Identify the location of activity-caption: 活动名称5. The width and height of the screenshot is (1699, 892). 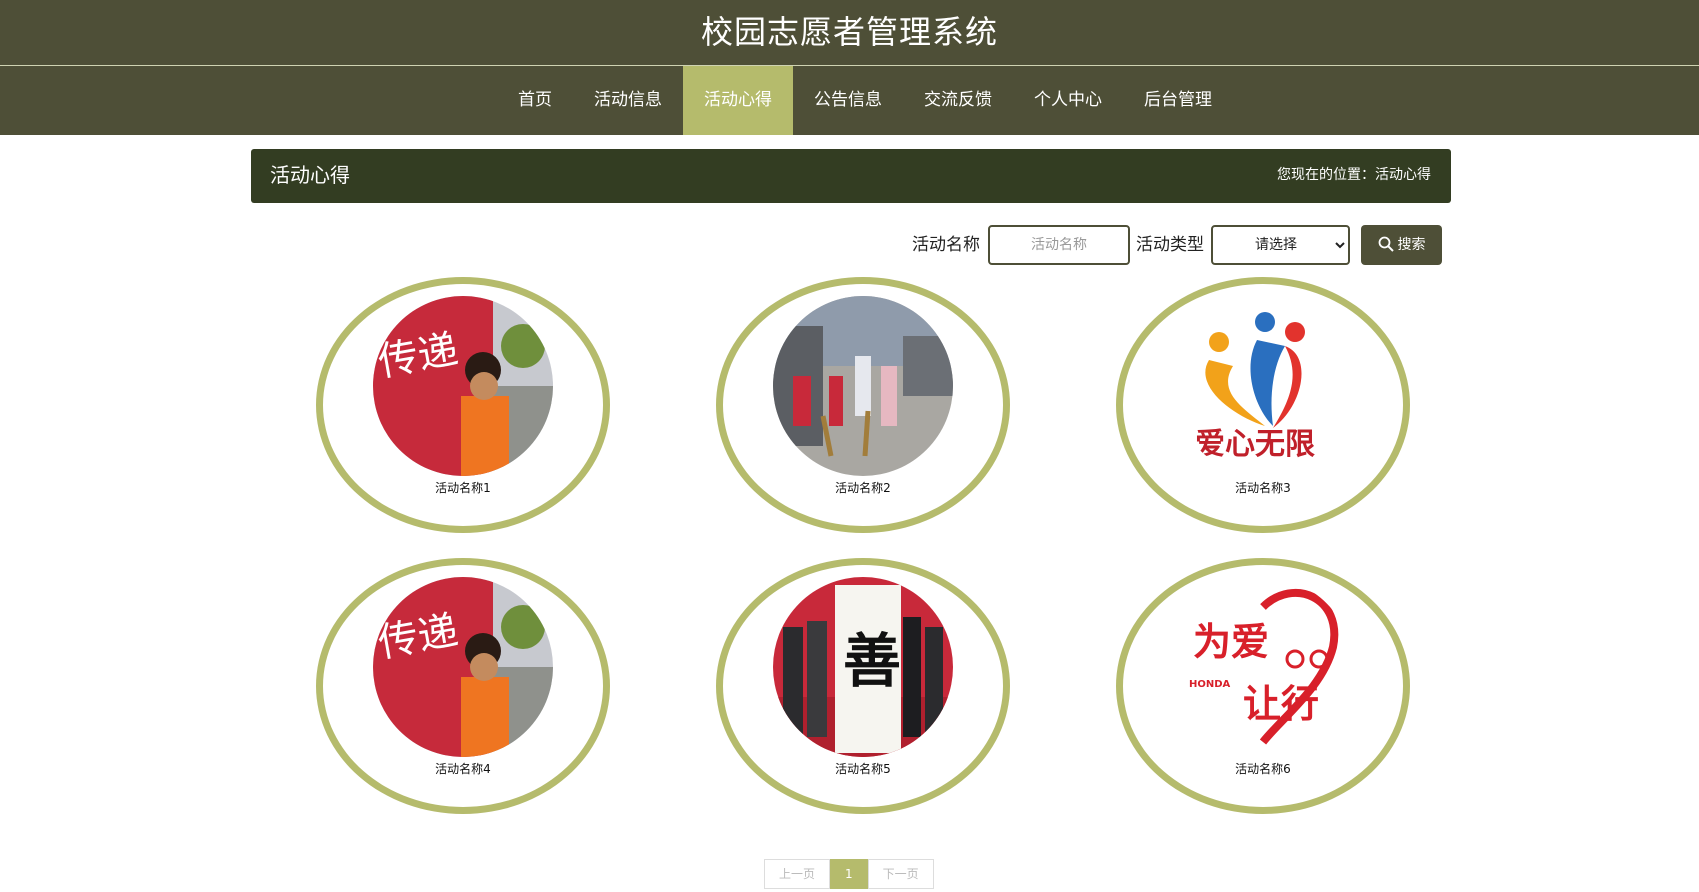
(863, 768).